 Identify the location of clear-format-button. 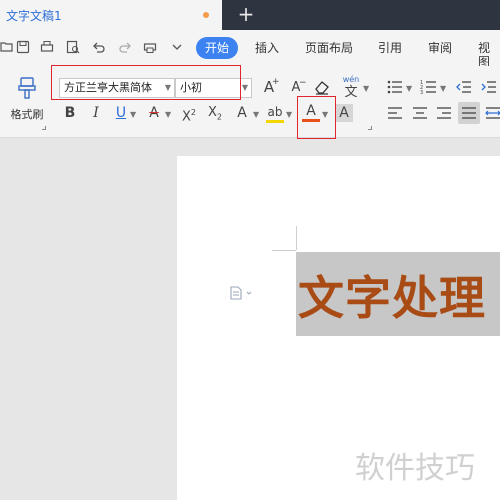
(322, 87).